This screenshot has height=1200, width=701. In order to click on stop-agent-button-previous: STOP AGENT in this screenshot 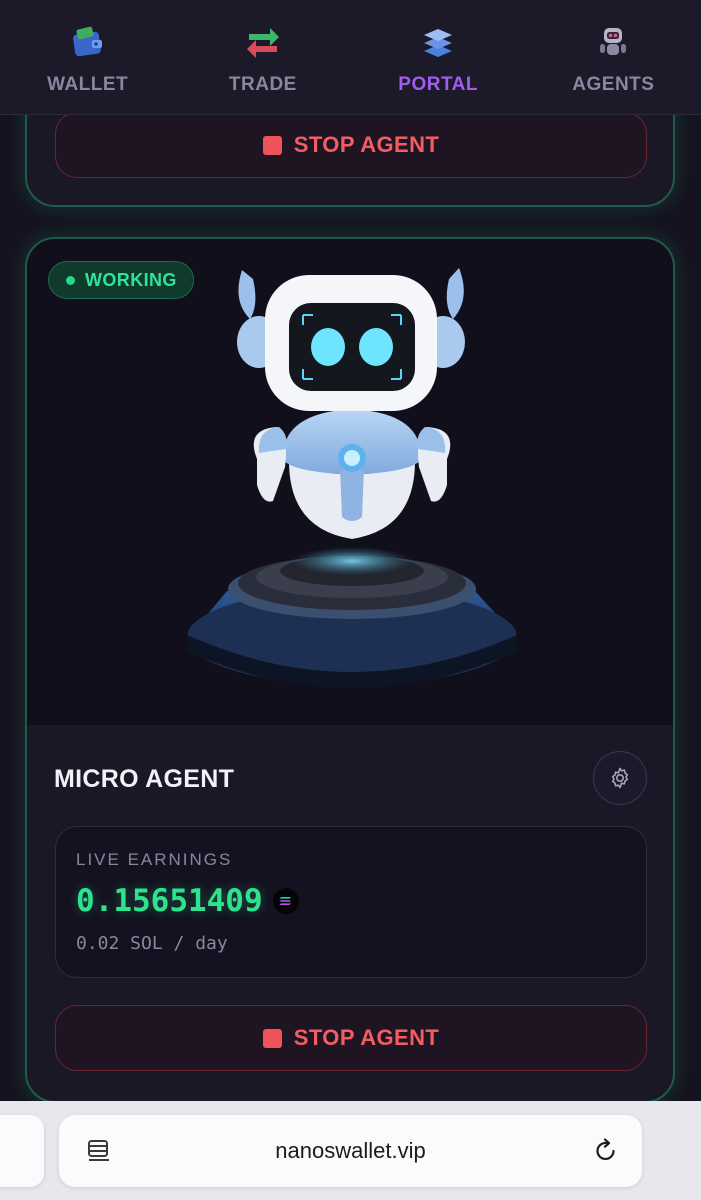, I will do `click(351, 145)`.